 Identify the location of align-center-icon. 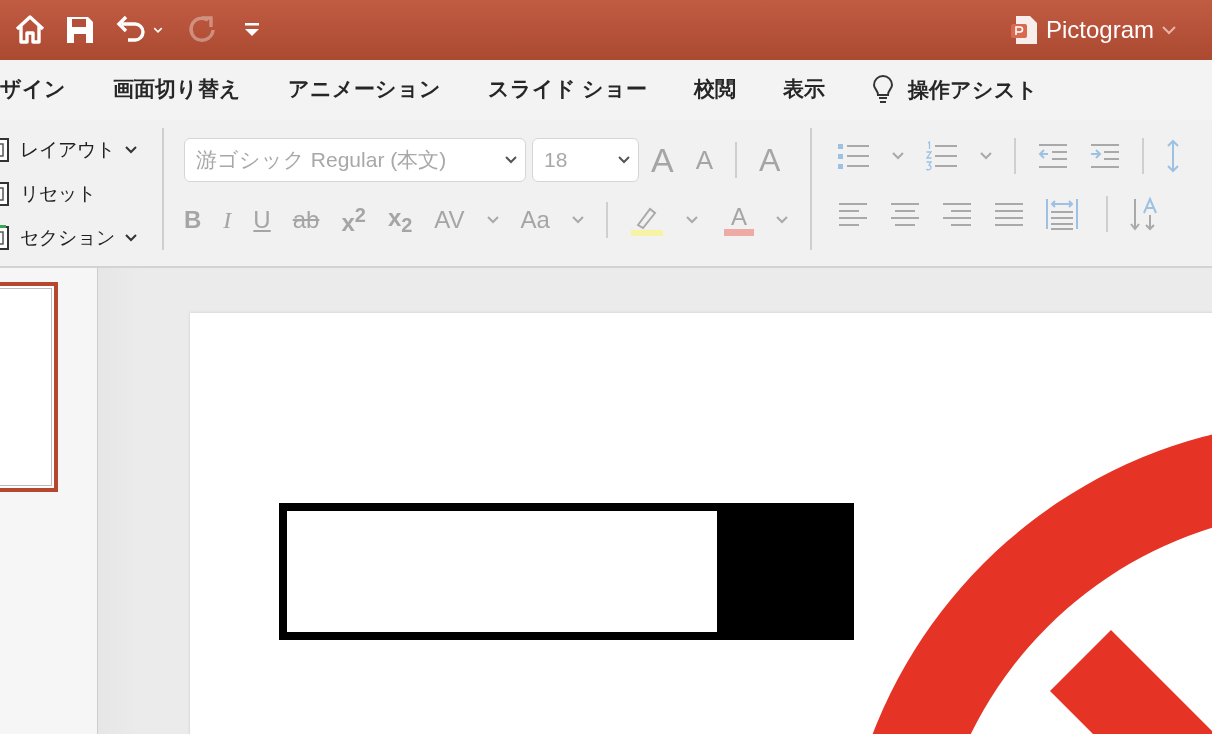
(904, 214).